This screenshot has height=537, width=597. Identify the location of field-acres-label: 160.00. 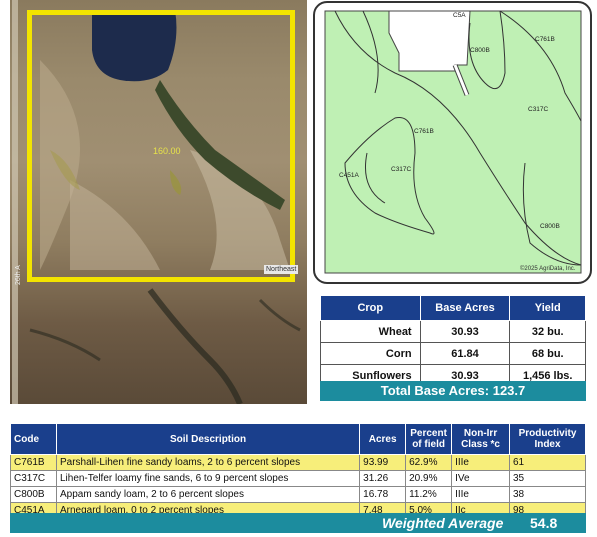
(167, 151).